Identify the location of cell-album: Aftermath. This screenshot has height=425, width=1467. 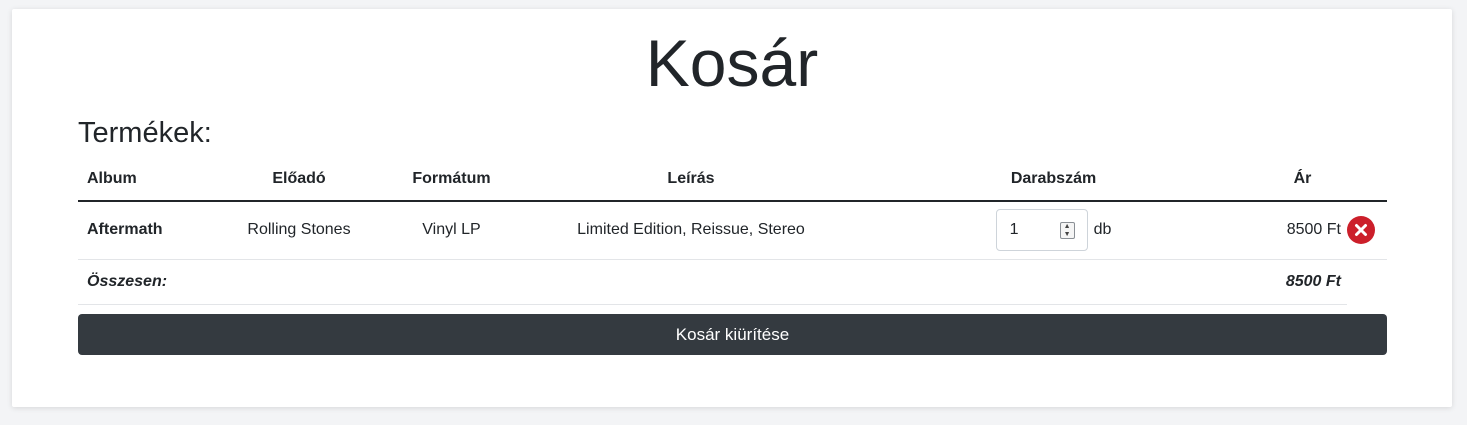
(151, 230).